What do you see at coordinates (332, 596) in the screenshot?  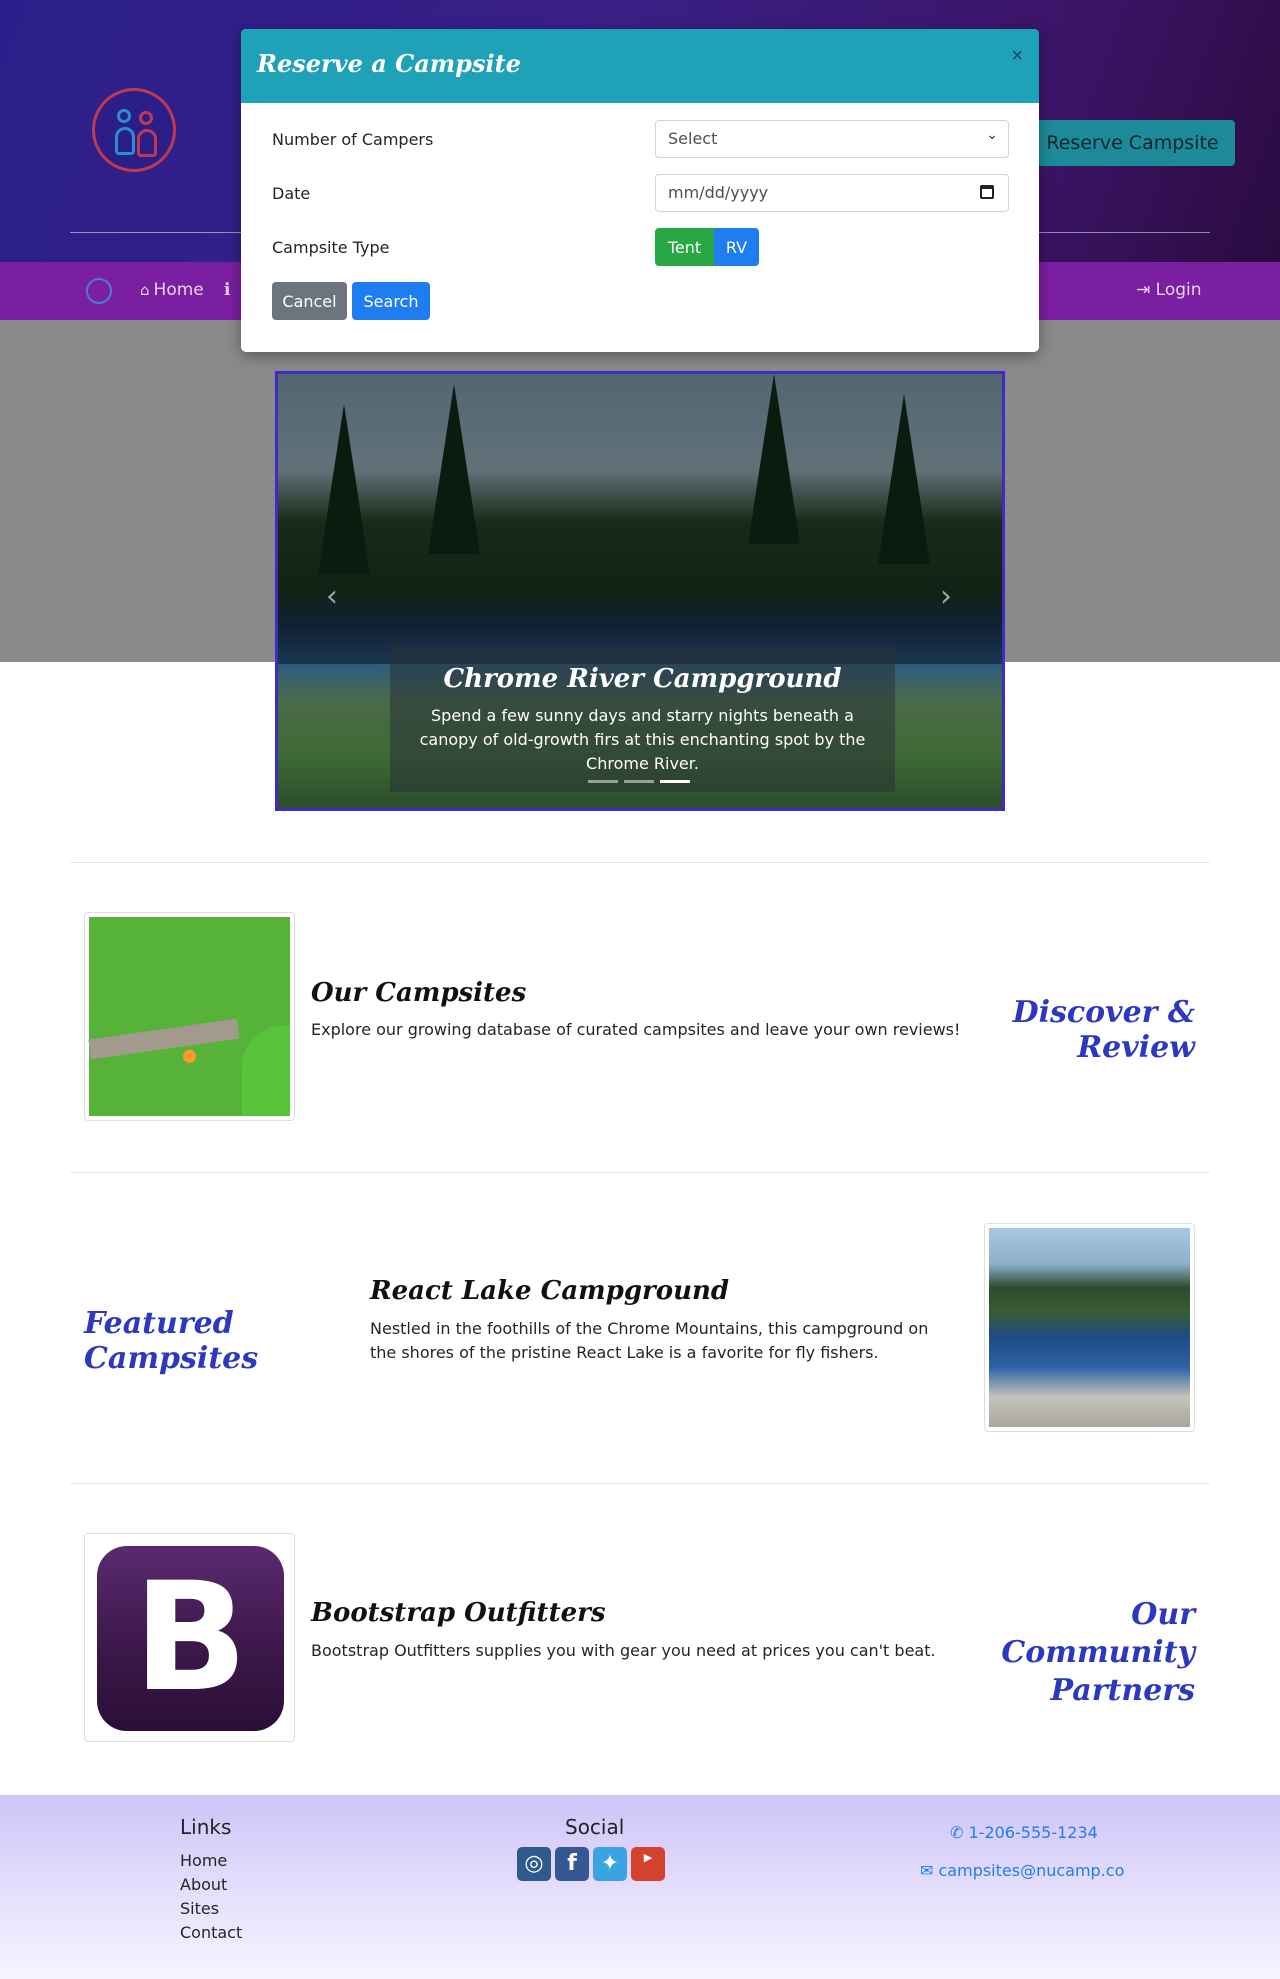 I see `carousel-prev-icon: ‹` at bounding box center [332, 596].